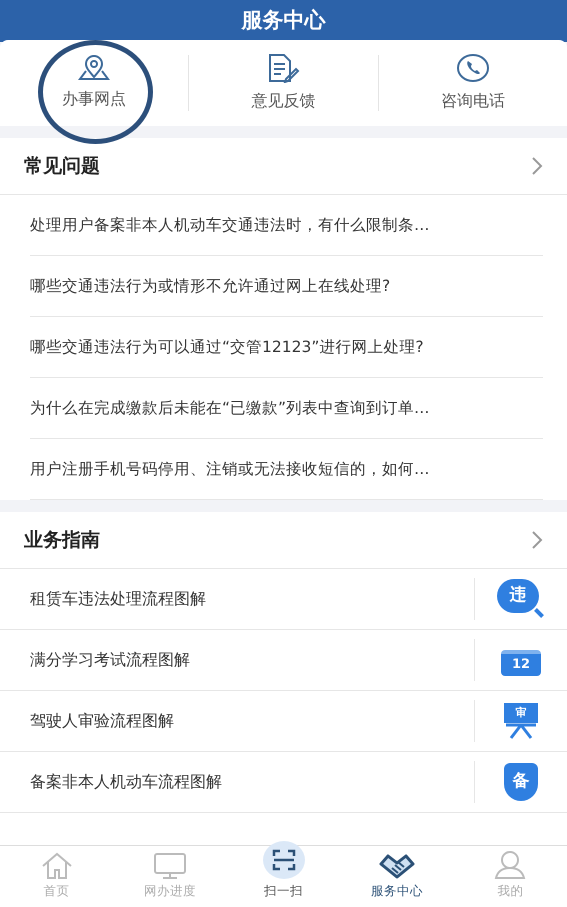 This screenshot has height=907, width=567. What do you see at coordinates (473, 68) in the screenshot?
I see `phone-icon` at bounding box center [473, 68].